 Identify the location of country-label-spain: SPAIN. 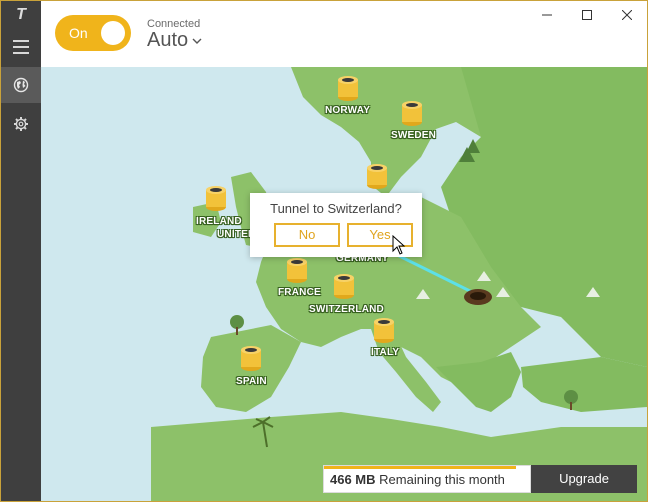
(251, 381).